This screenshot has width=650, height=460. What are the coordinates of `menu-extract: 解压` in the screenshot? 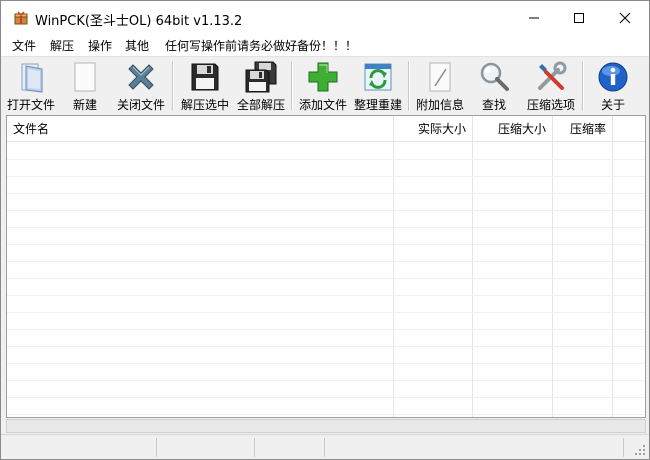 It's located at (62, 45).